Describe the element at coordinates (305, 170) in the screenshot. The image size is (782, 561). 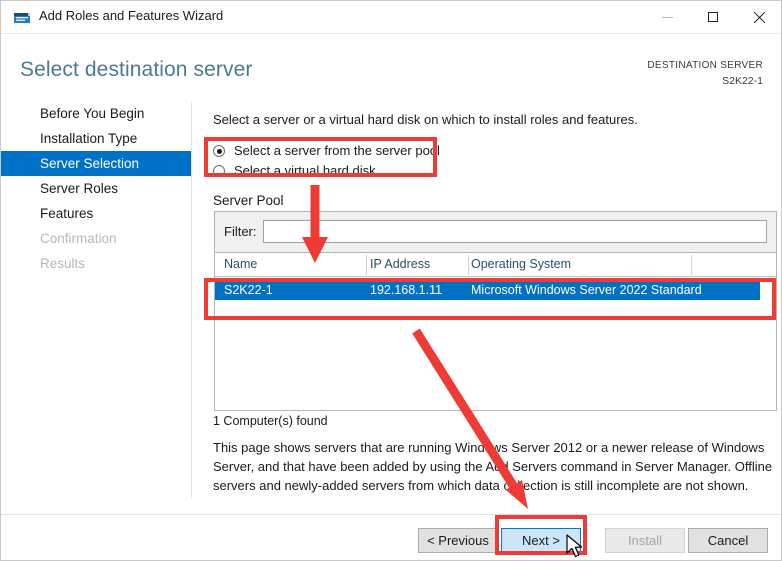
I see `radio-select-virtual-hard-disk-label: Select a virtual hard disk` at that location.